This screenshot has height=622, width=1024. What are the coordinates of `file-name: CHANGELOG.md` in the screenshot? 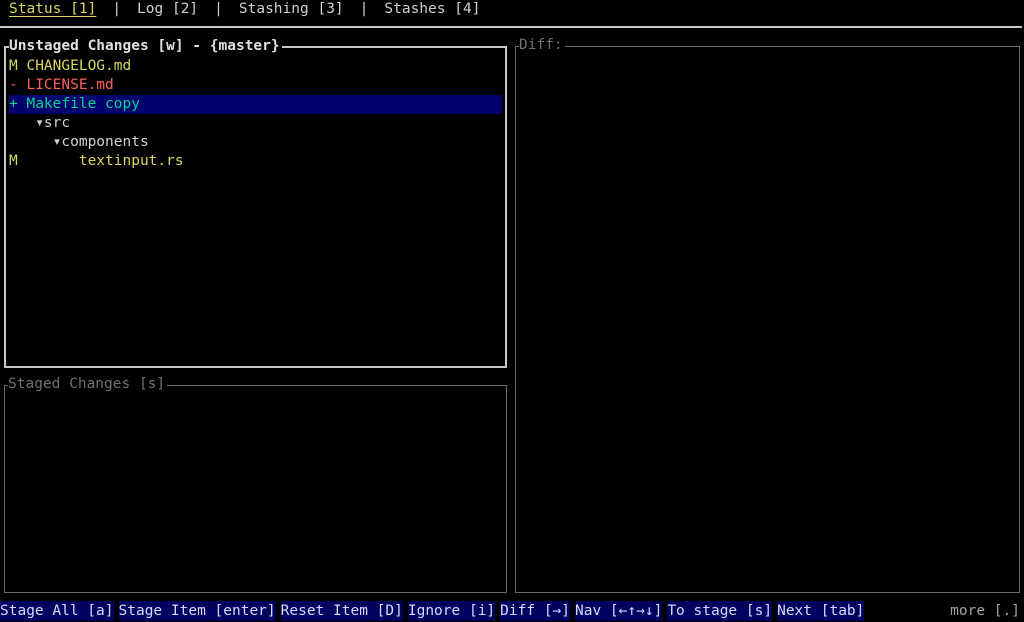 It's located at (79, 66).